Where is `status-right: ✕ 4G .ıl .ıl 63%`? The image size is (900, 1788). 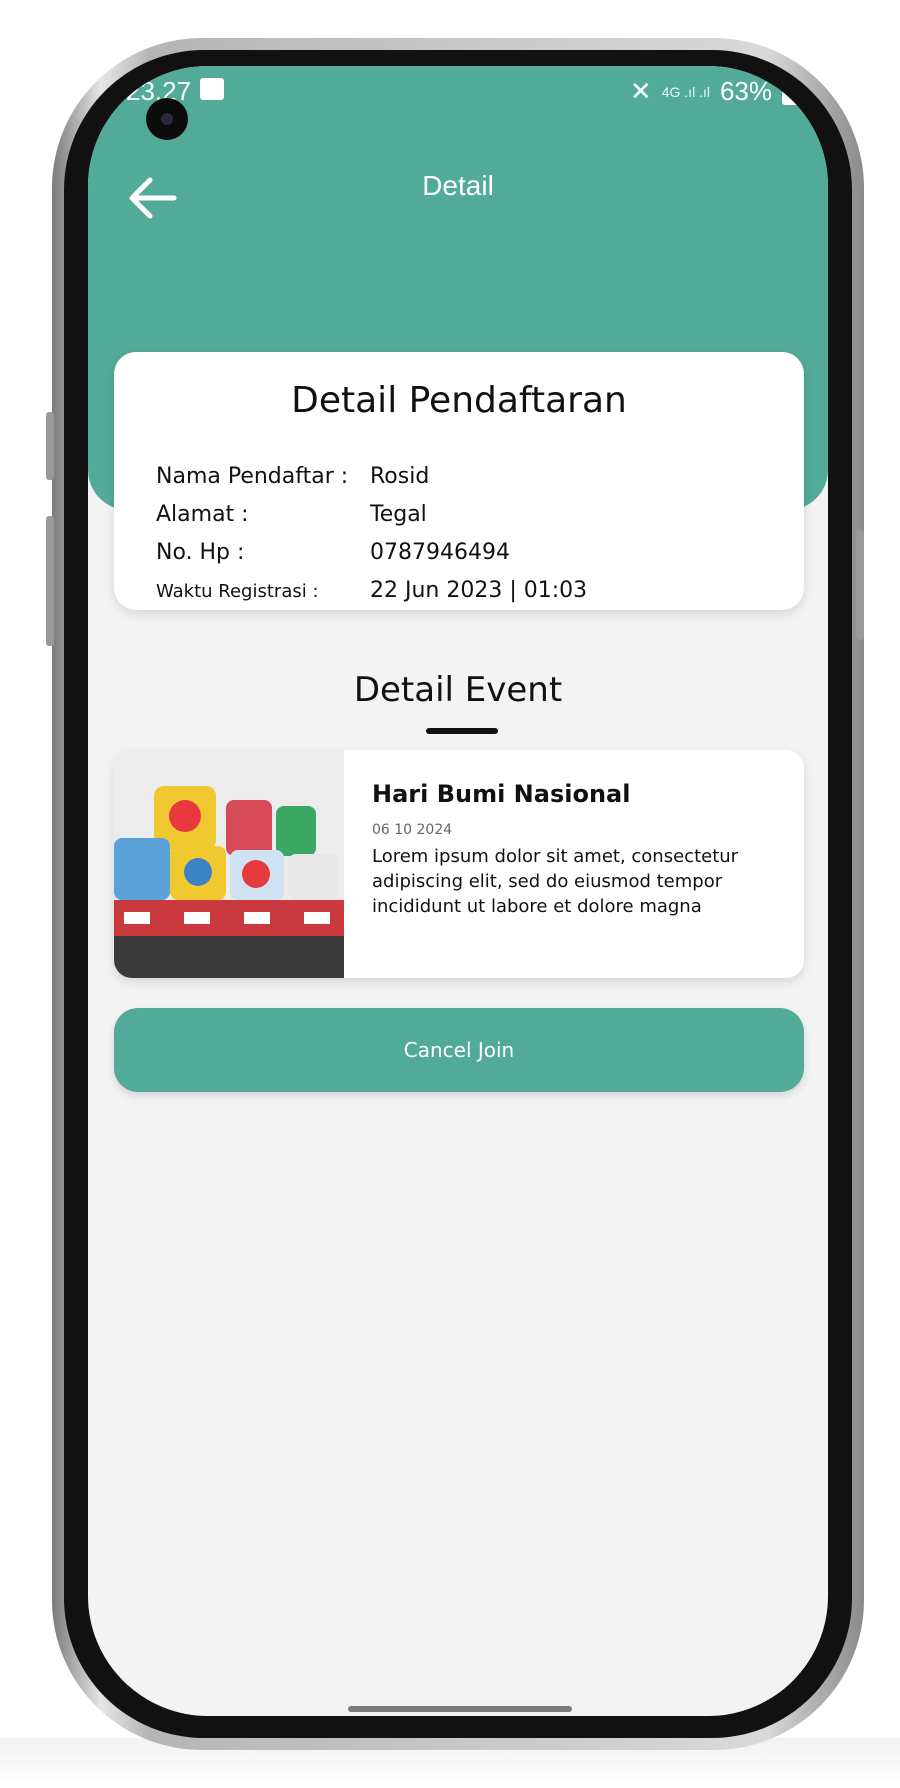
status-right: ✕ 4G .ıl .ıl 63% is located at coordinates (715, 91).